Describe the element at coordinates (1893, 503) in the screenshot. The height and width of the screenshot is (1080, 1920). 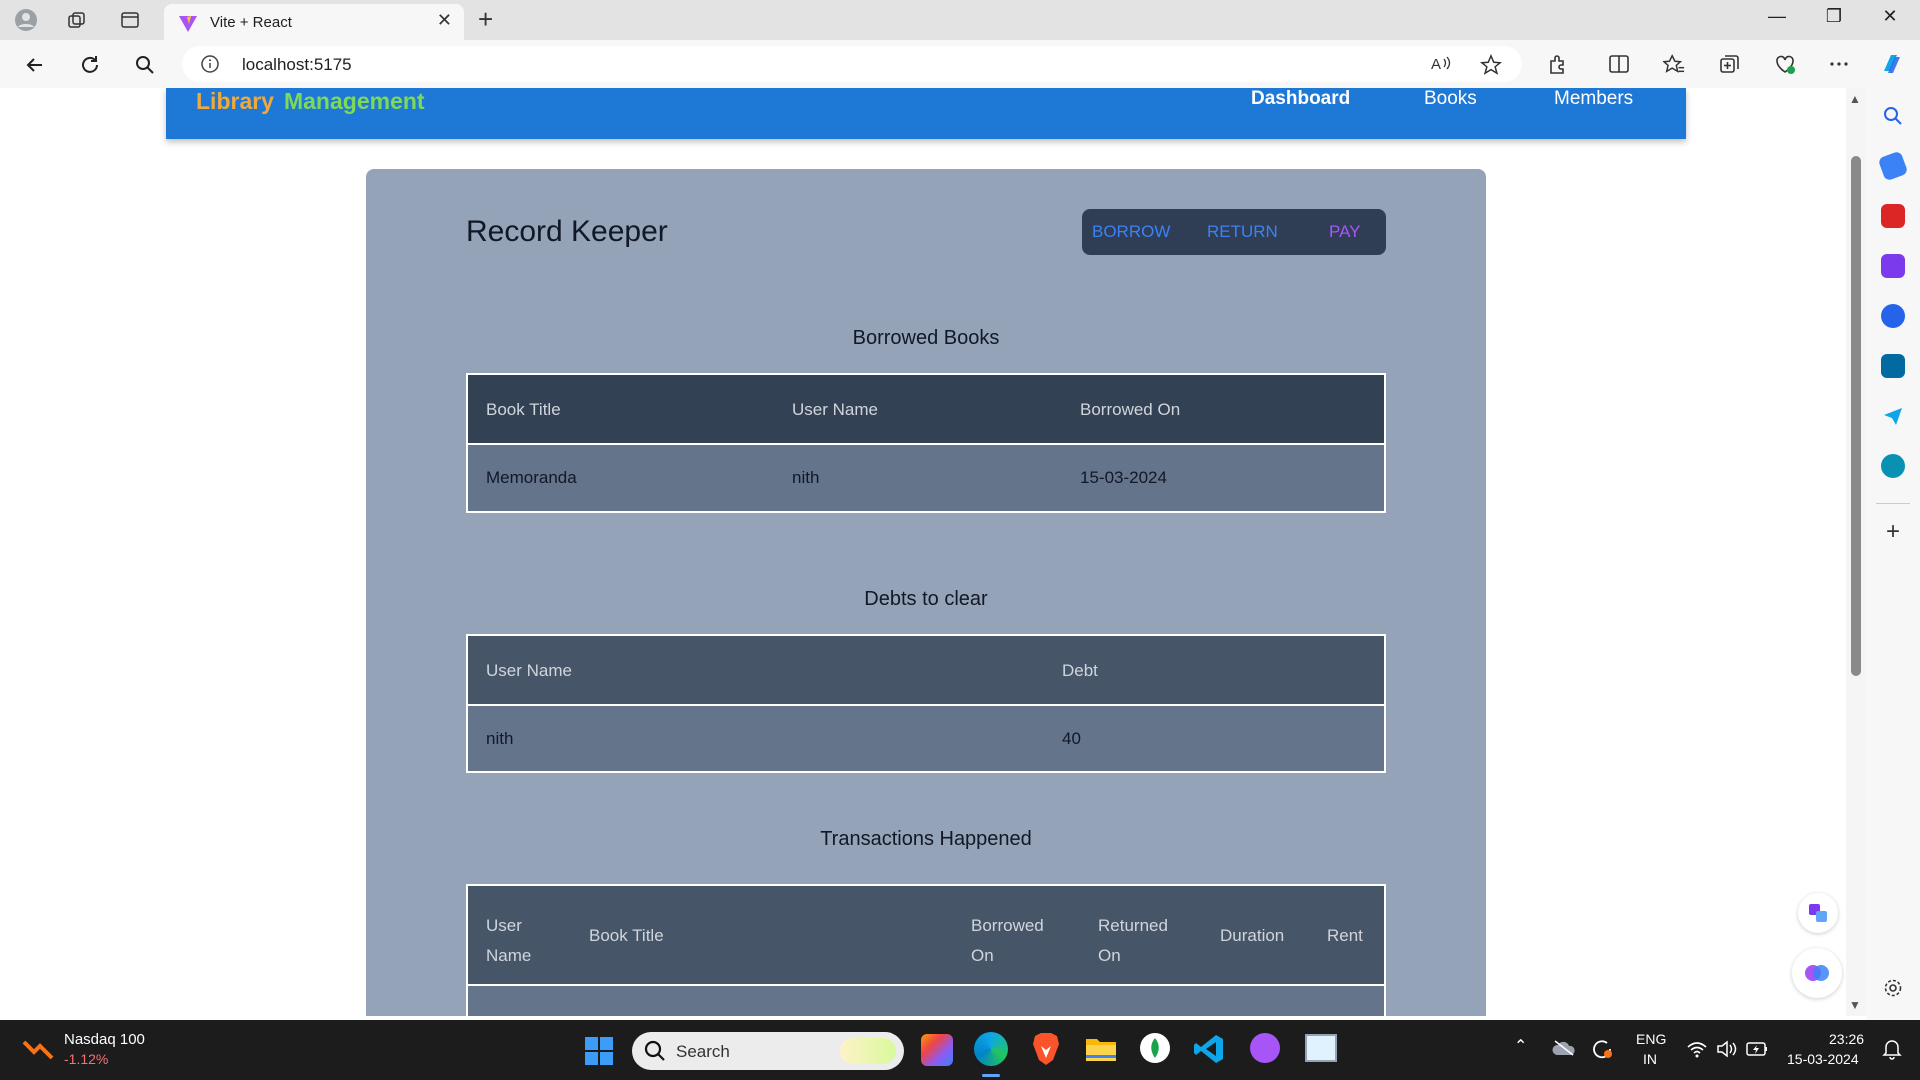
I see `sidebar-divider` at that location.